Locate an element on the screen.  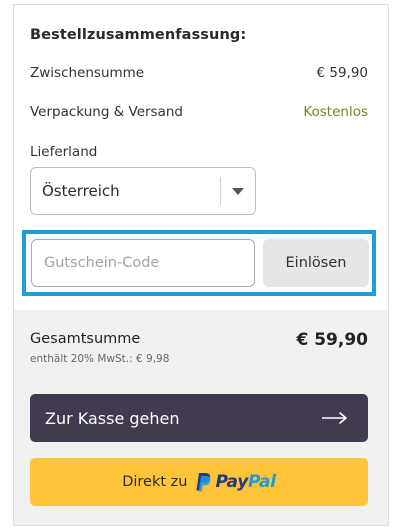
shipping-label: Verpackung & Versand is located at coordinates (106, 112).